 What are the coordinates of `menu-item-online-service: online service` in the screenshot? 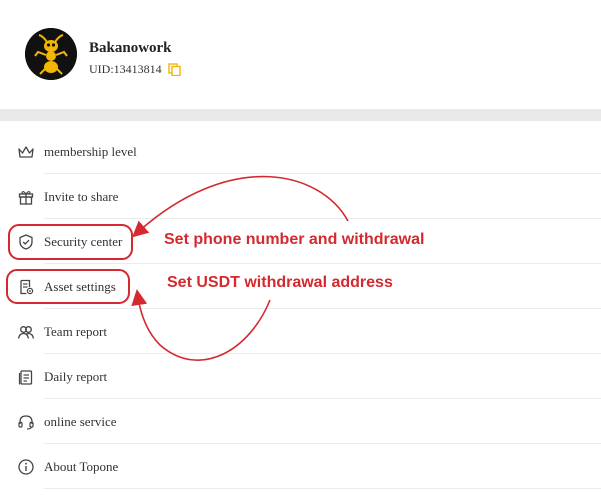 It's located at (300, 421).